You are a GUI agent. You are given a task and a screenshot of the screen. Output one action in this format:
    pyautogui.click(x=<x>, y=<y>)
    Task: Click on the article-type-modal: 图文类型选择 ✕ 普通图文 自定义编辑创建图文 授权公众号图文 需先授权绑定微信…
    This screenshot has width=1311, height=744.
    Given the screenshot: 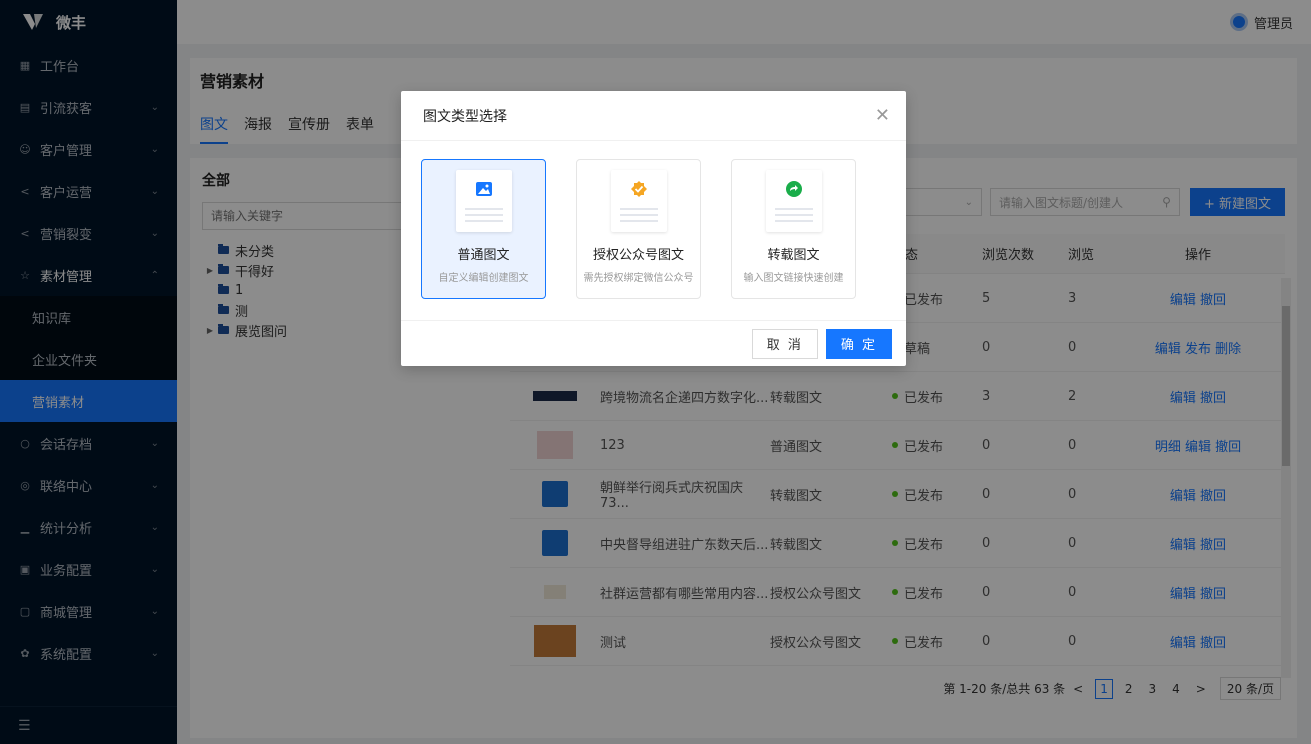 What is the action you would take?
    pyautogui.click(x=653, y=228)
    